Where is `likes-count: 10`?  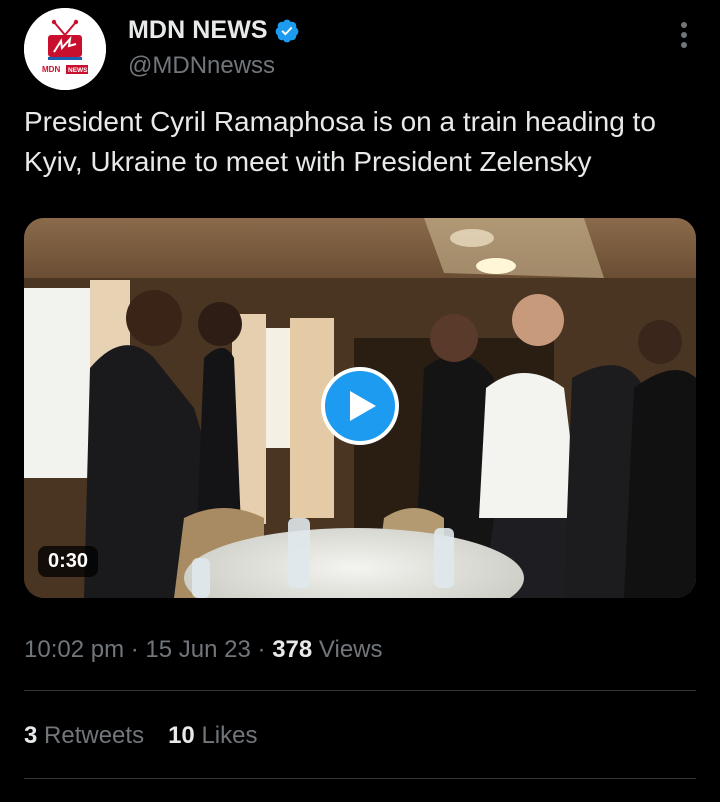
likes-count: 10 is located at coordinates (181, 735).